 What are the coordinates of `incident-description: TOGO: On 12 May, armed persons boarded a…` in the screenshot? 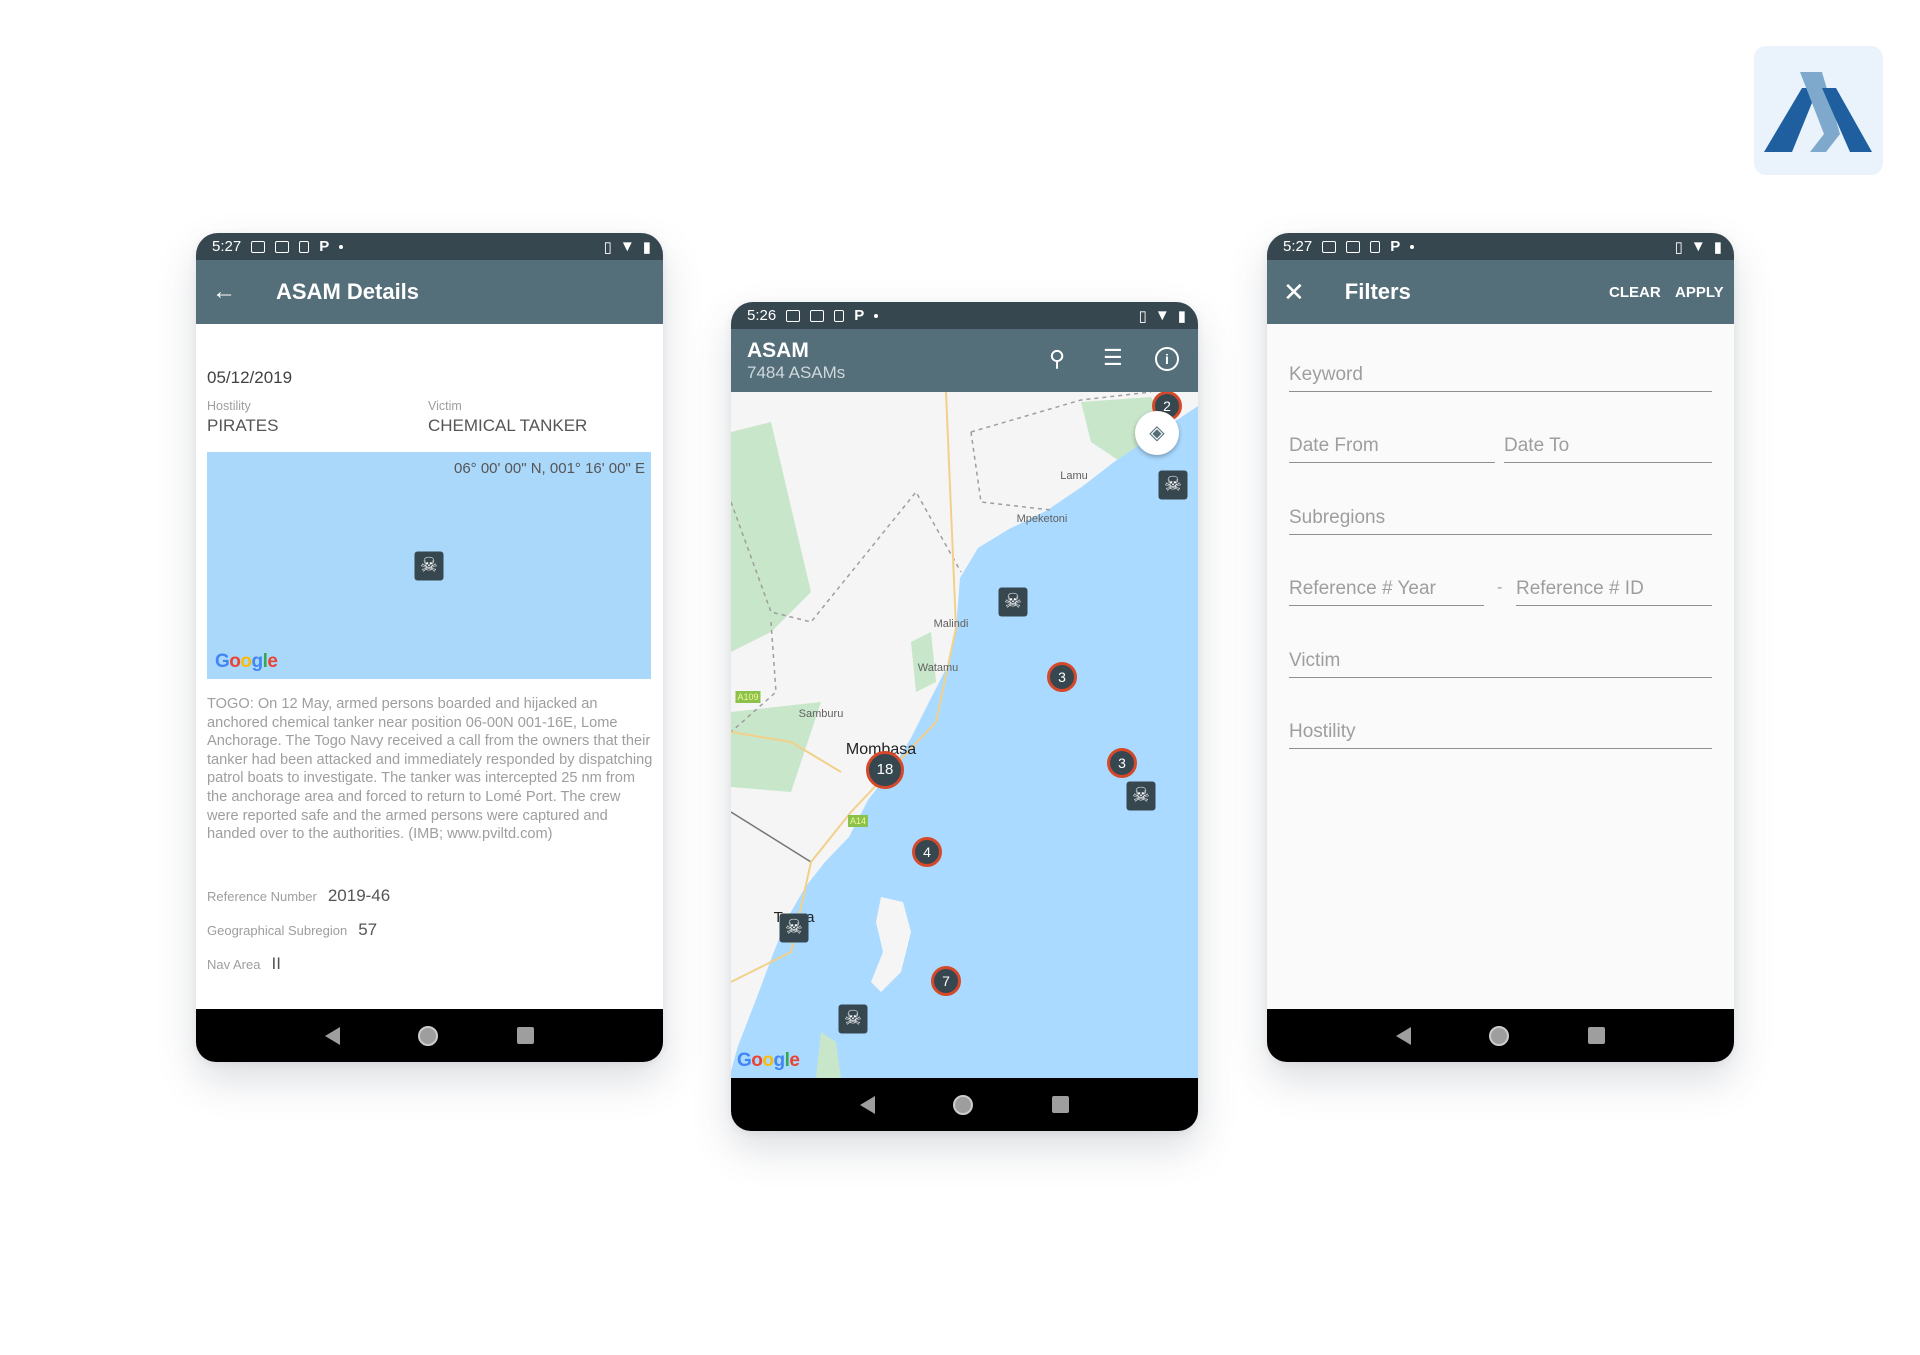 It's located at (430, 769).